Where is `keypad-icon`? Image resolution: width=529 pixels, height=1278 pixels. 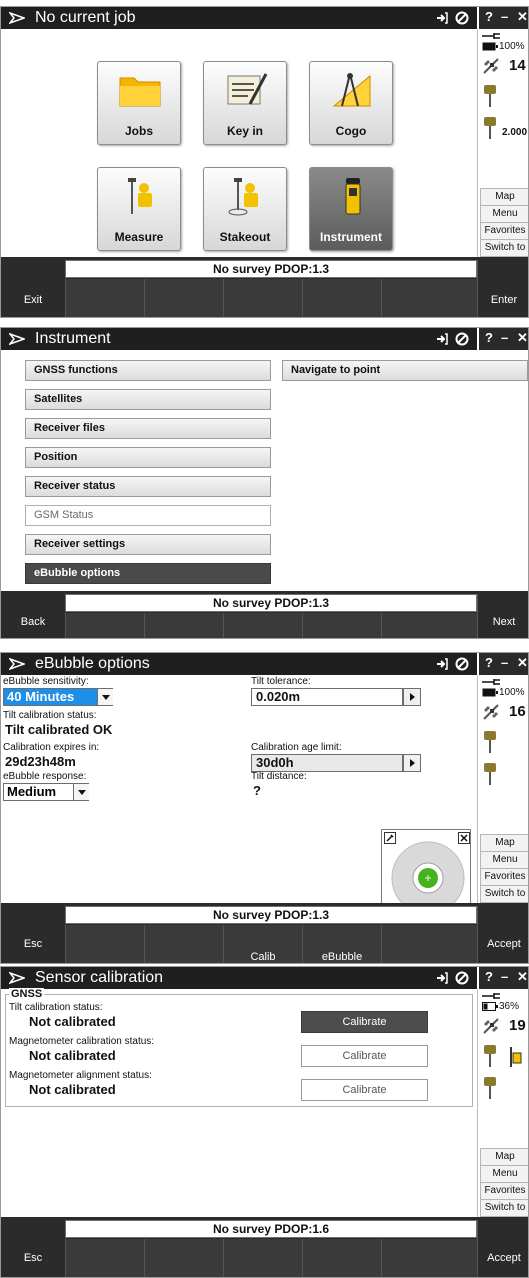 keypad-icon is located at coordinates (247, 89).